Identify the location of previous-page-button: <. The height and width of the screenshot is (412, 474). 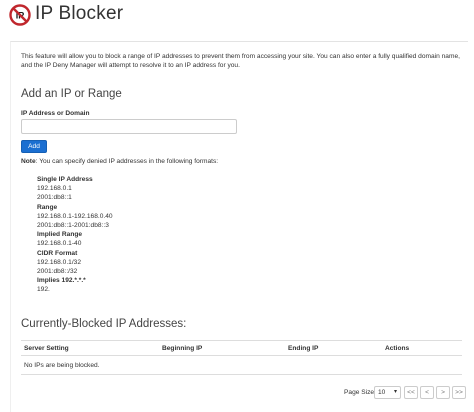
(427, 392).